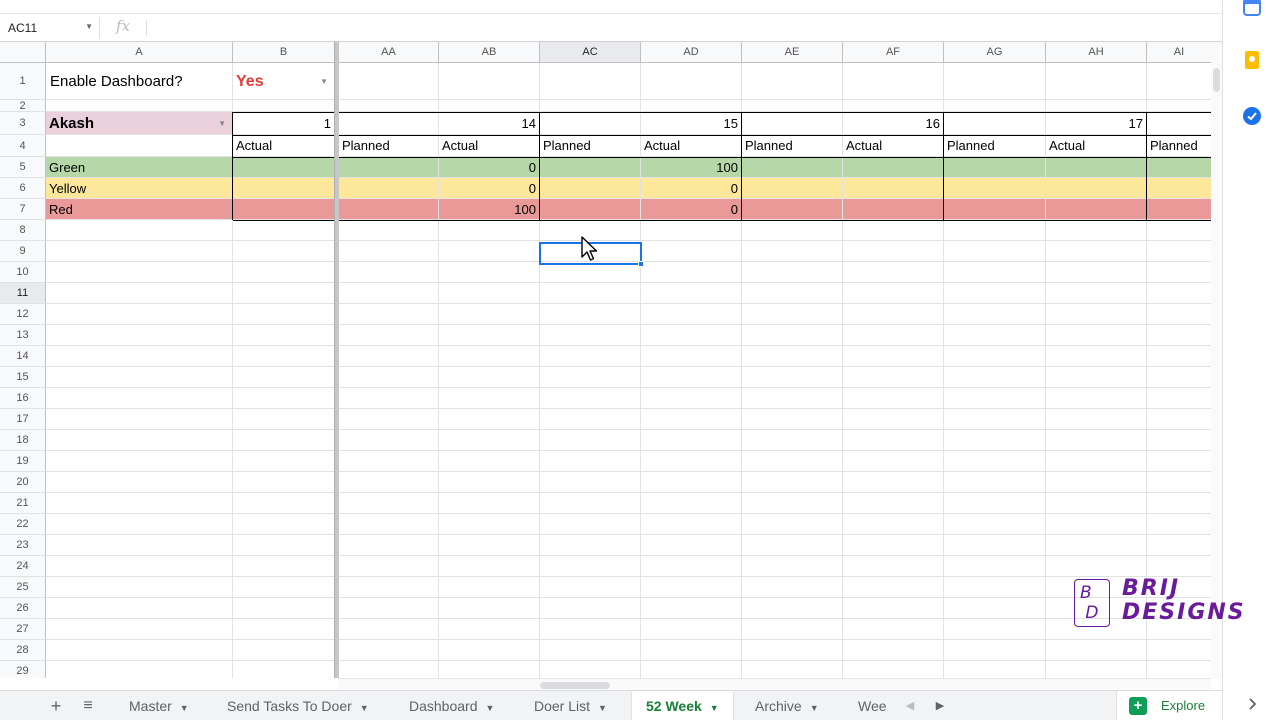  Describe the element at coordinates (792, 230) in the screenshot. I see `cell-ae8` at that location.